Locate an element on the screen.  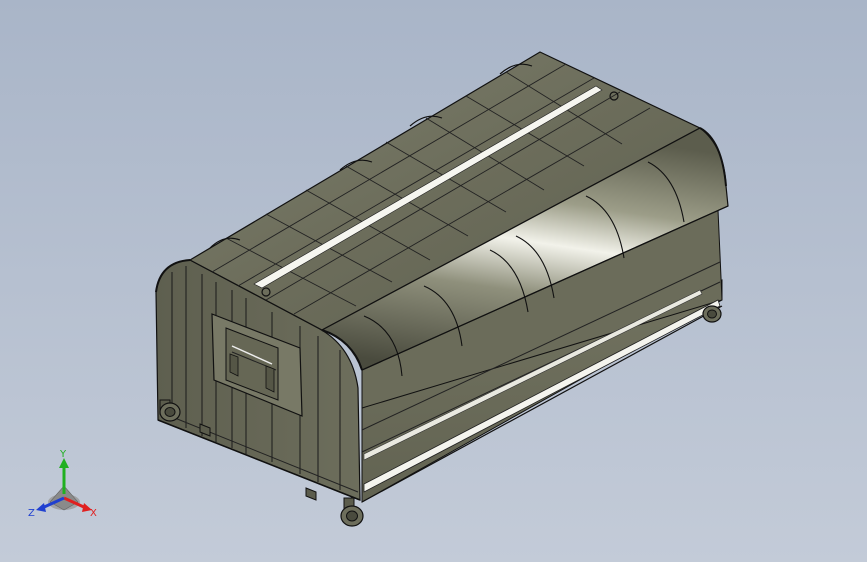
y-axis-label: Y is located at coordinates (63, 454).